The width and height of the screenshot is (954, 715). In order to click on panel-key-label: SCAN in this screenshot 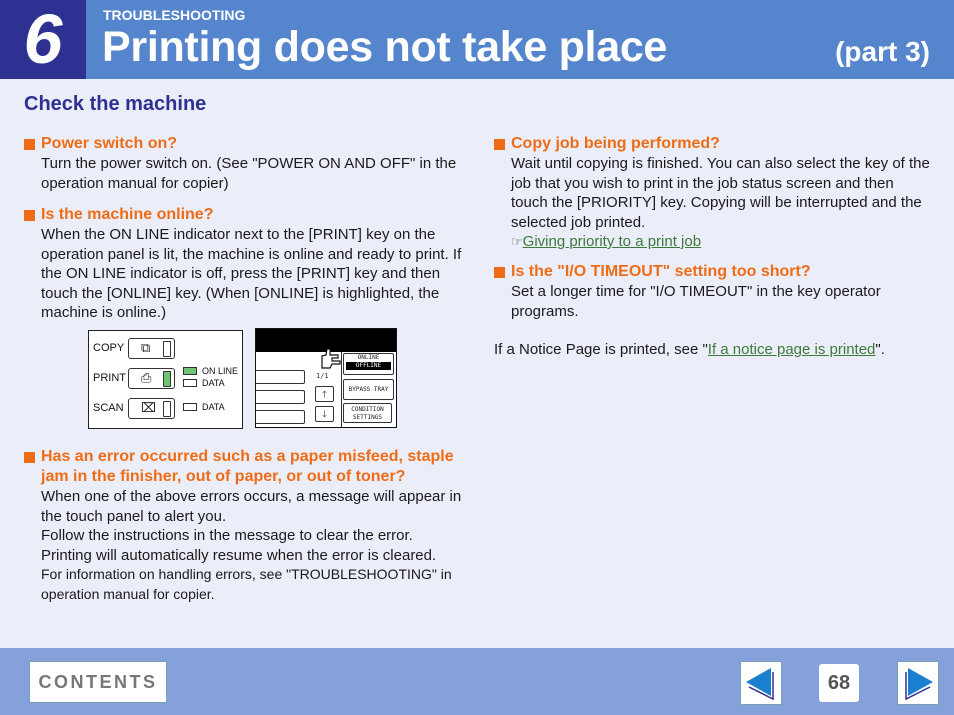, I will do `click(108, 408)`.